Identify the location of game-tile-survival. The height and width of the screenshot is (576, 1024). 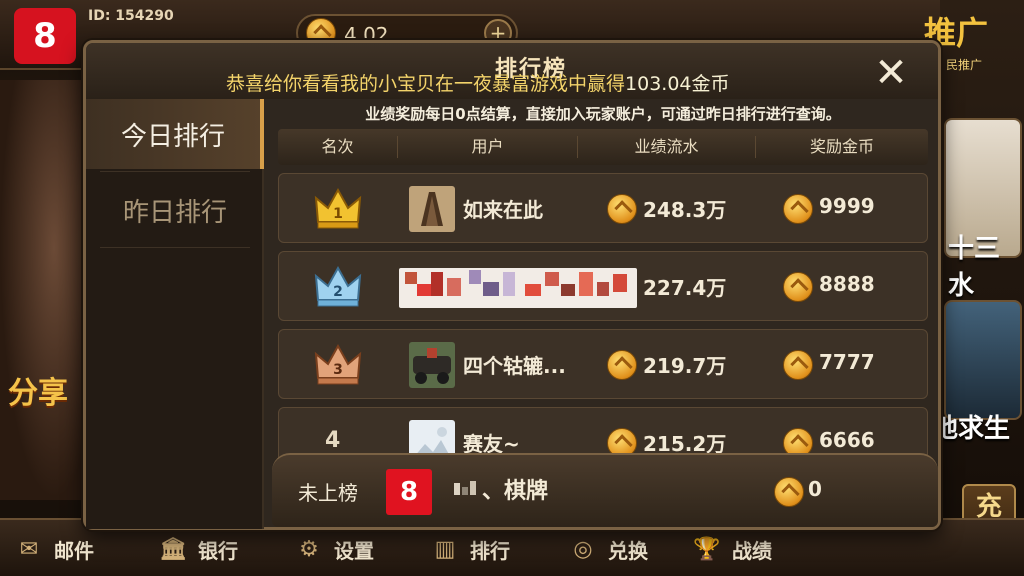
(983, 360).